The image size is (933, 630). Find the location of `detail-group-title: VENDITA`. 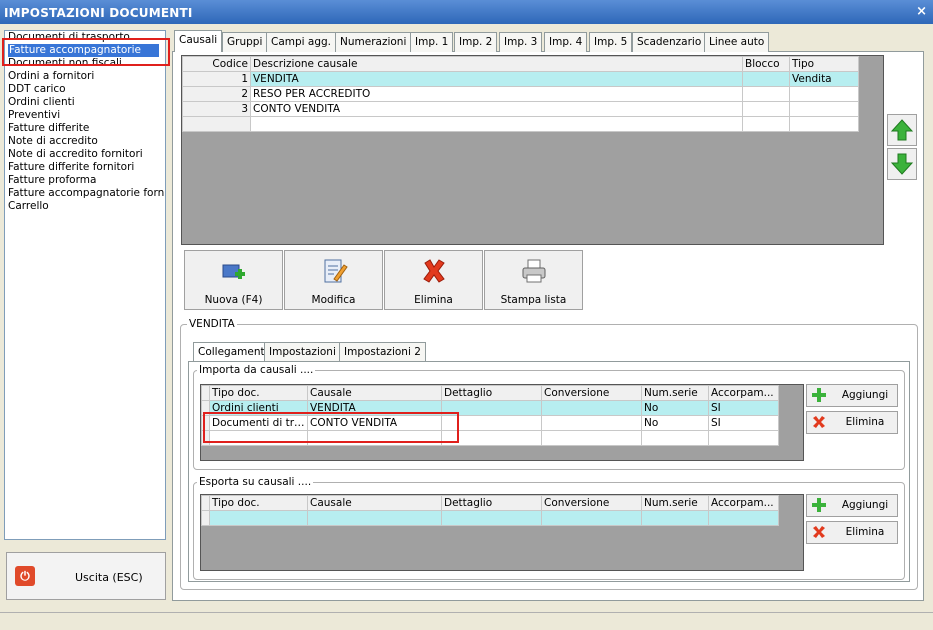

detail-group-title: VENDITA is located at coordinates (212, 324).